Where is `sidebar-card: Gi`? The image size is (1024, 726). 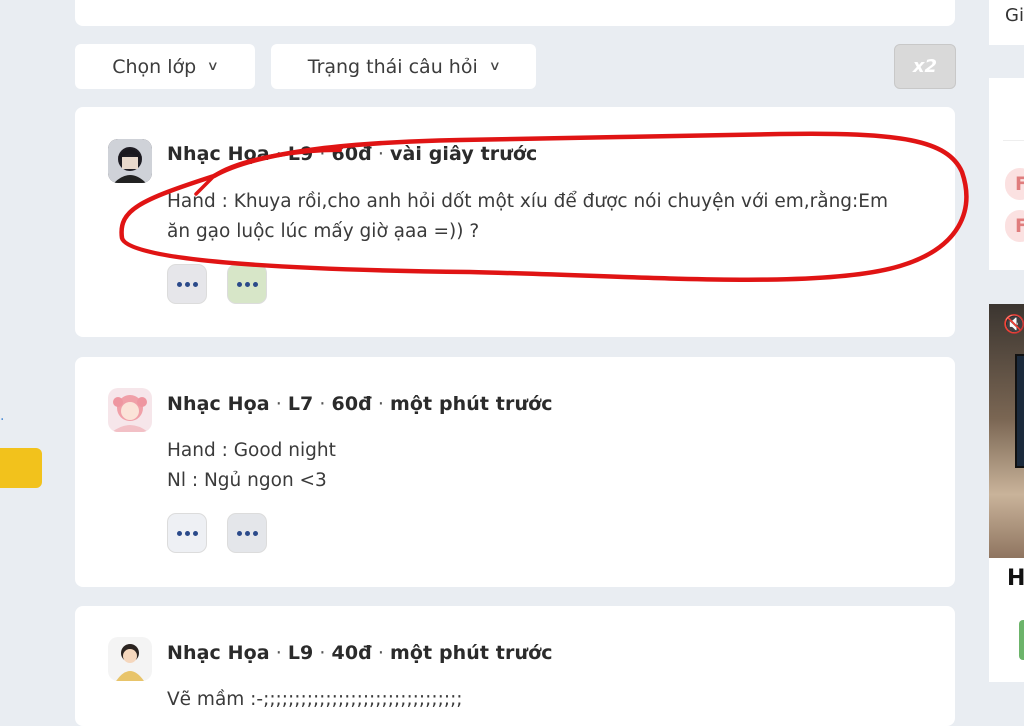
sidebar-card: Gi is located at coordinates (1006, 22).